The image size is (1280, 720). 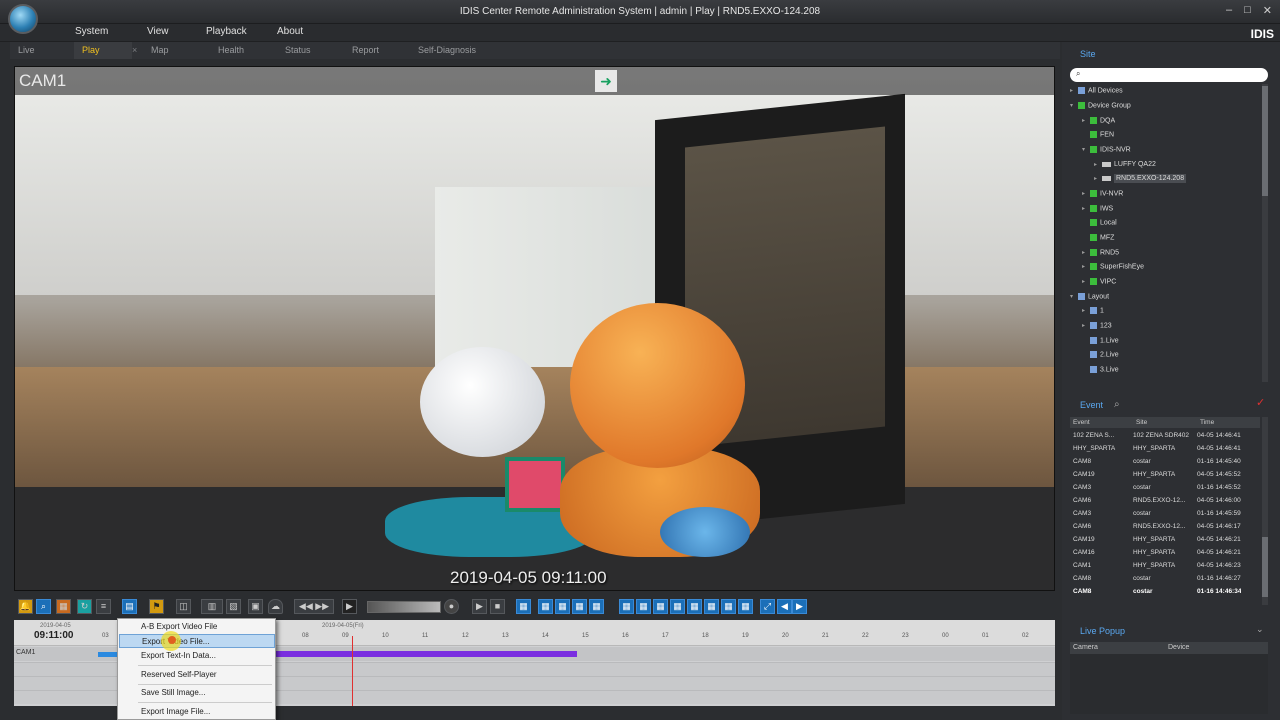 What do you see at coordinates (1089, 299) in the screenshot?
I see `tree-item-layout: ▾ Layout` at bounding box center [1089, 299].